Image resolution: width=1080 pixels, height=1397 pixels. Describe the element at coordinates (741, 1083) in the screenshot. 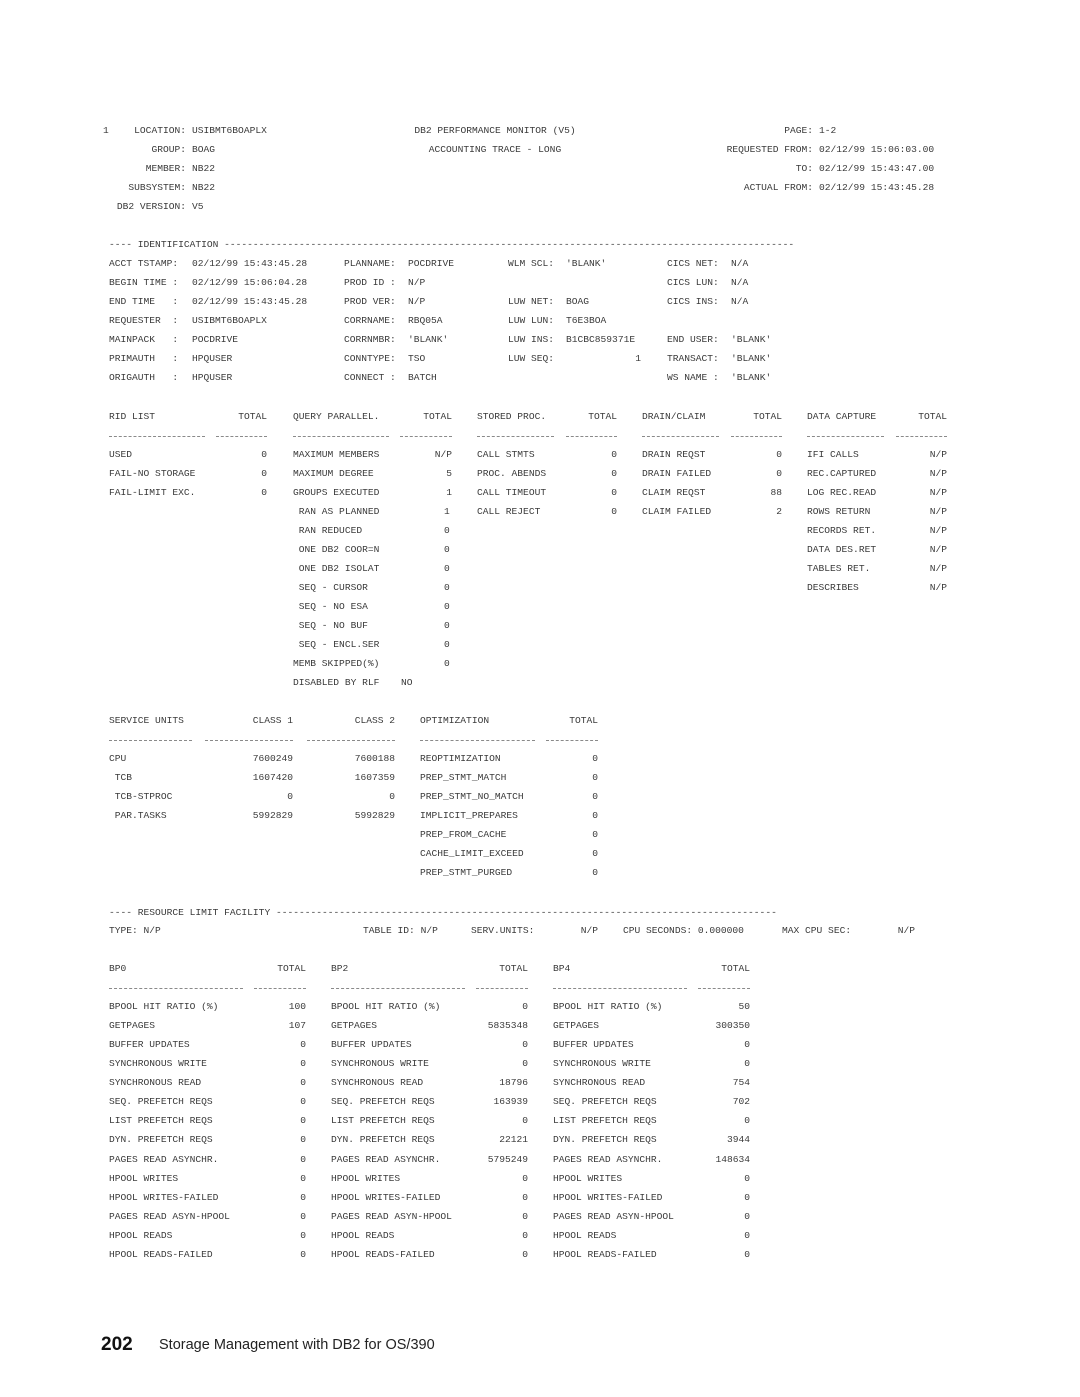

I see `buffer-pool-metric-value: 754` at that location.